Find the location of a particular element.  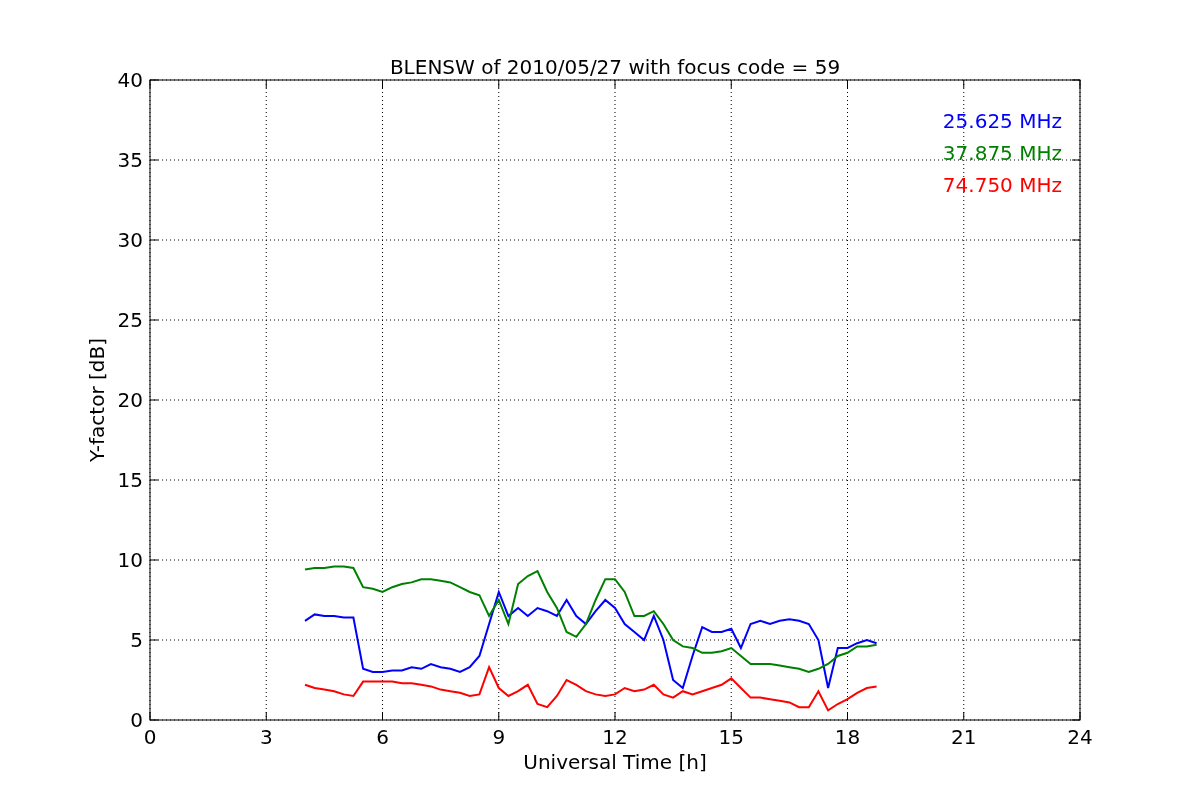

tick-label: 5 is located at coordinates (136, 640).